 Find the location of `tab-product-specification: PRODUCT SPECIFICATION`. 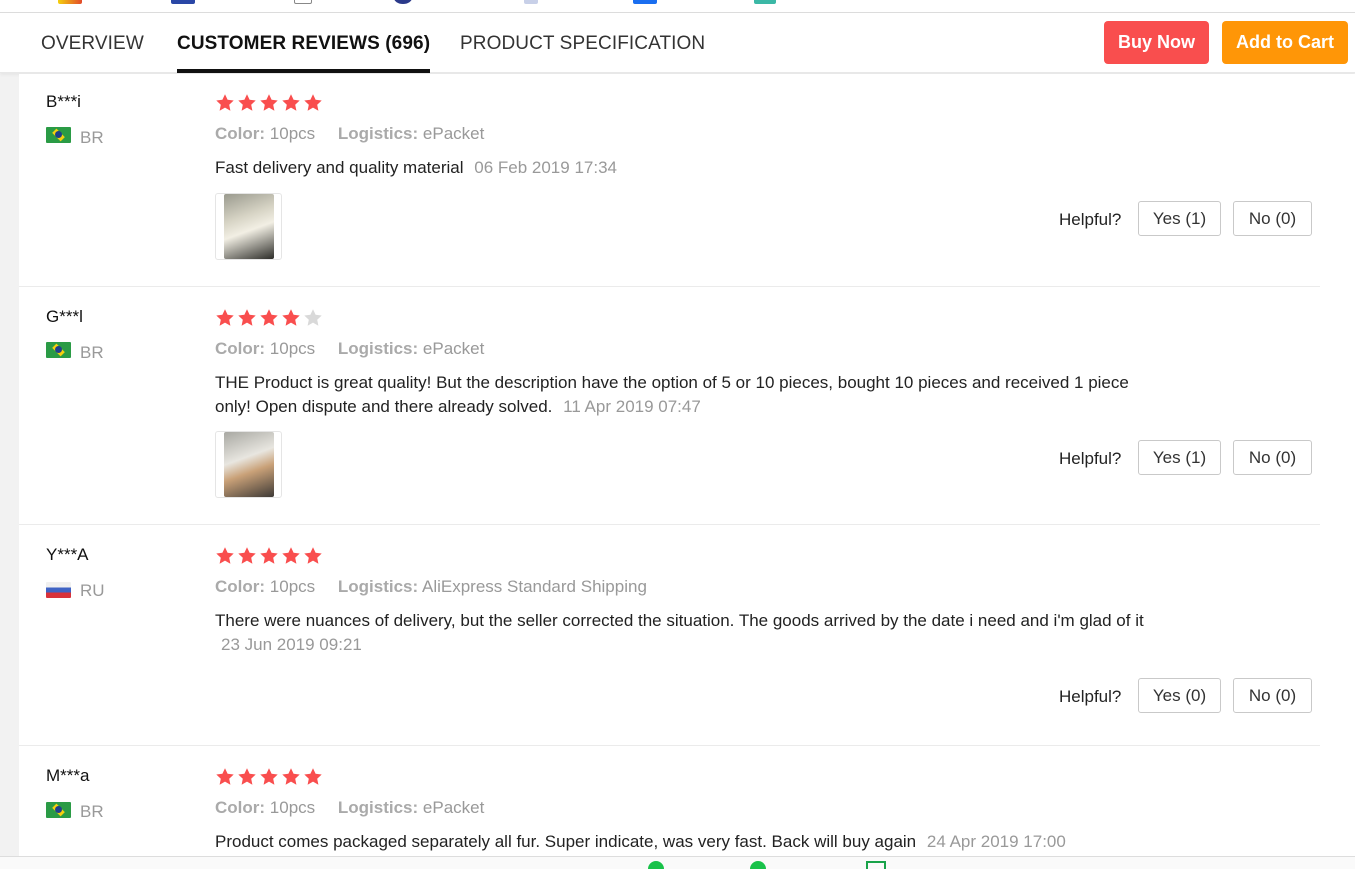

tab-product-specification: PRODUCT SPECIFICATION is located at coordinates (582, 43).